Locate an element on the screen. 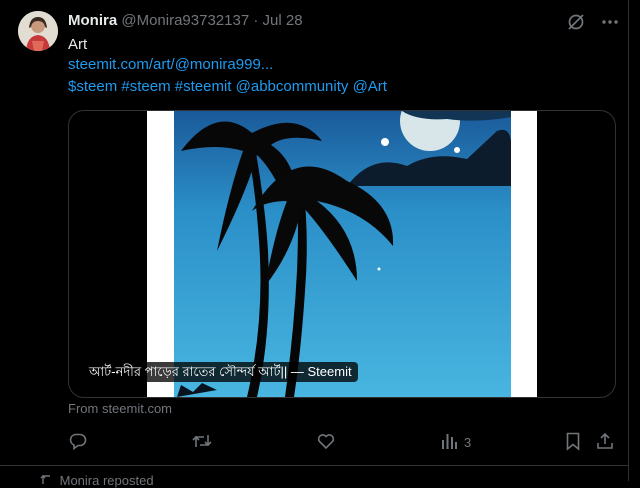  retweet-button is located at coordinates (202, 442).